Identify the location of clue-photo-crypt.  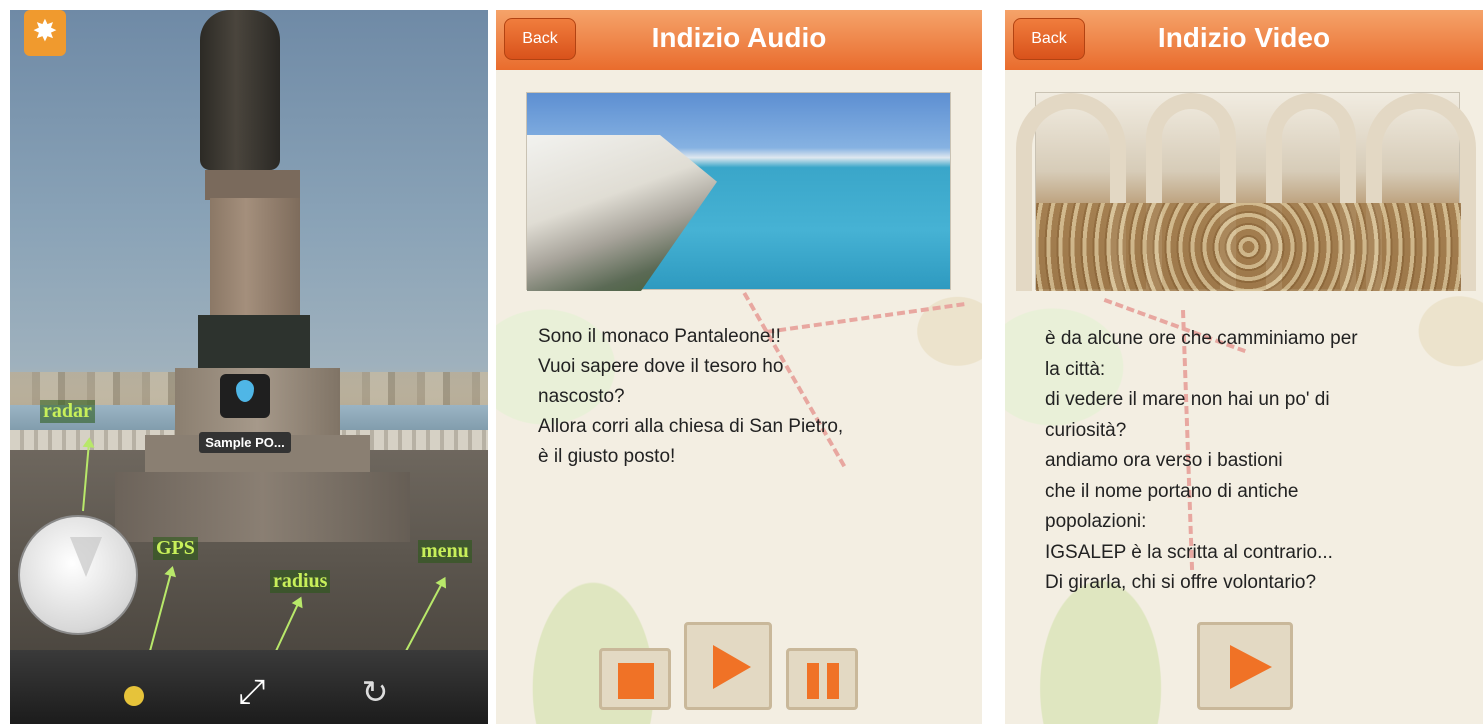
(1246, 191).